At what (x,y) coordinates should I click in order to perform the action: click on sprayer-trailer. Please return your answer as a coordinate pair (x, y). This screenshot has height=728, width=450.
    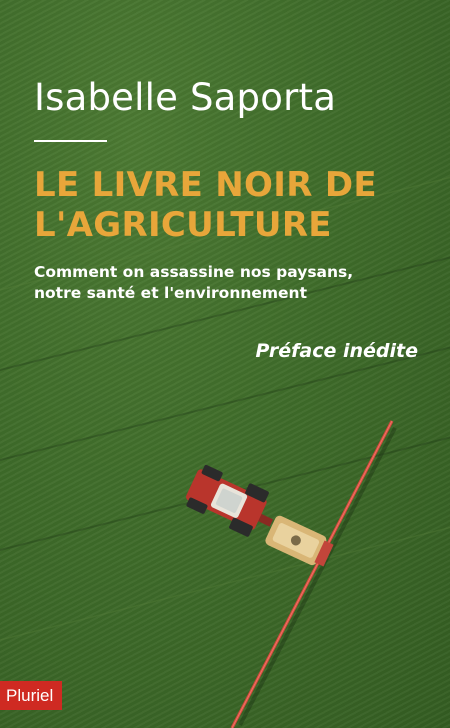
    Looking at the image, I should click on (299, 541).